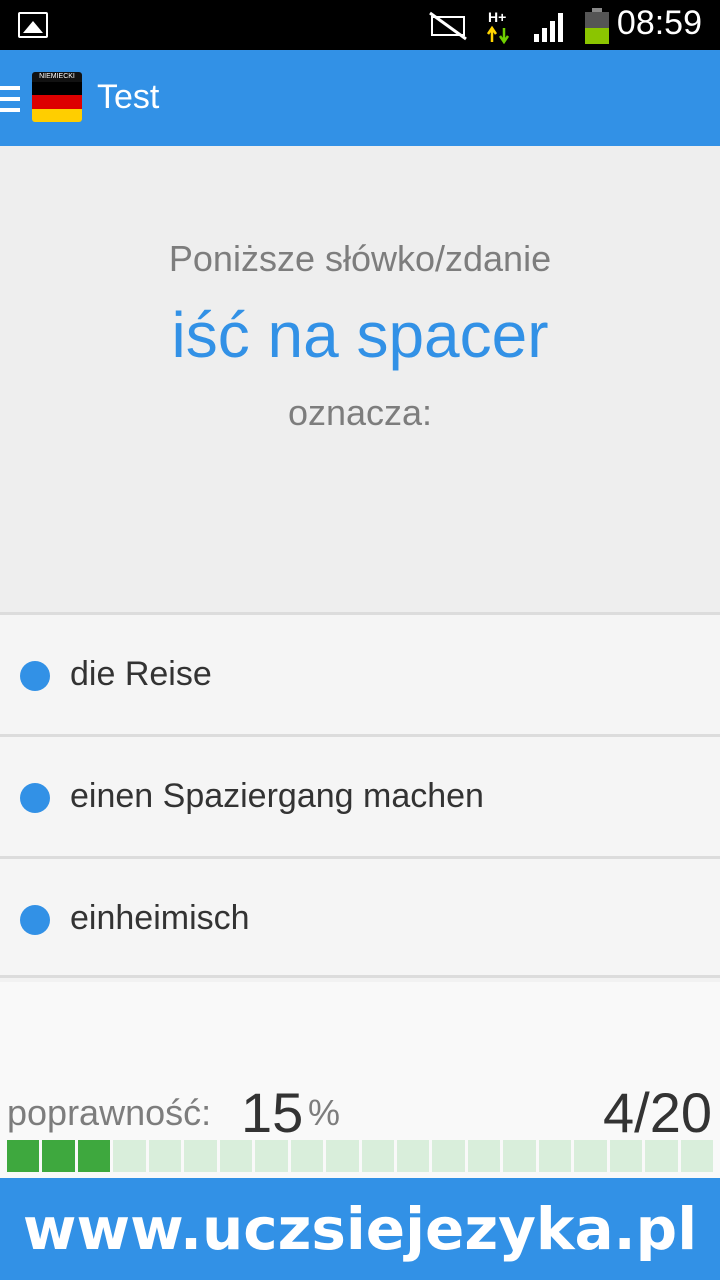  I want to click on network-hplus-icon: H+, so click(498, 26).